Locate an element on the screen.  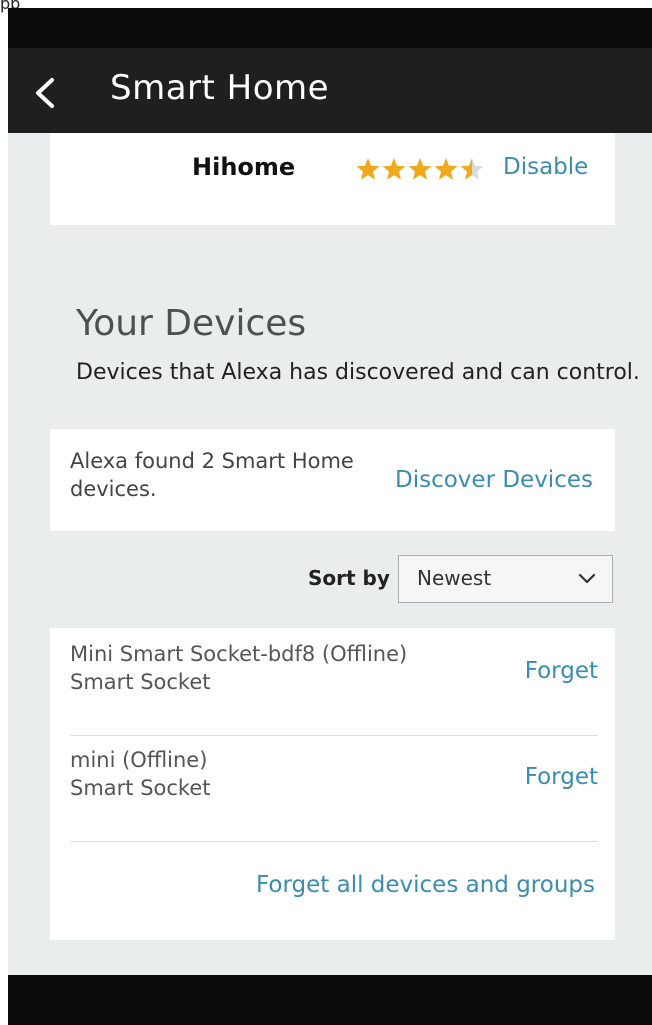
your-devices-heading: Your Devices is located at coordinates (191, 323).